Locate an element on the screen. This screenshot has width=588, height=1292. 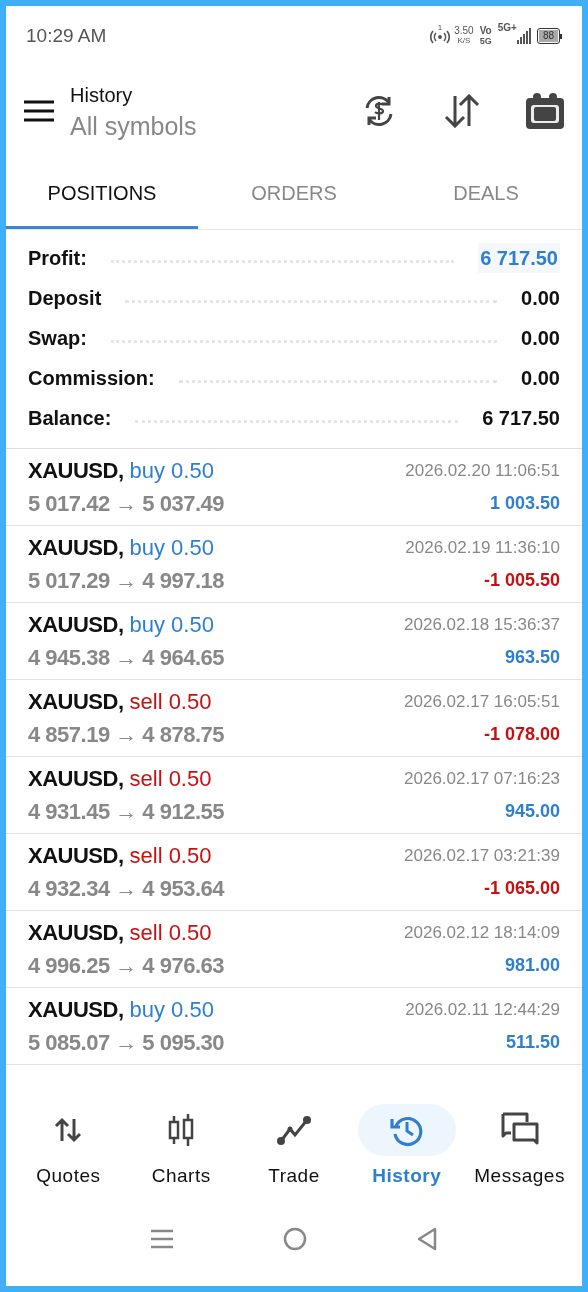
home-icon is located at coordinates (295, 1239).